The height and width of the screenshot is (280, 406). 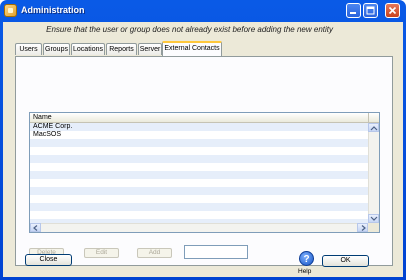 What do you see at coordinates (199, 227) in the screenshot?
I see `horizontal-scrollbar` at bounding box center [199, 227].